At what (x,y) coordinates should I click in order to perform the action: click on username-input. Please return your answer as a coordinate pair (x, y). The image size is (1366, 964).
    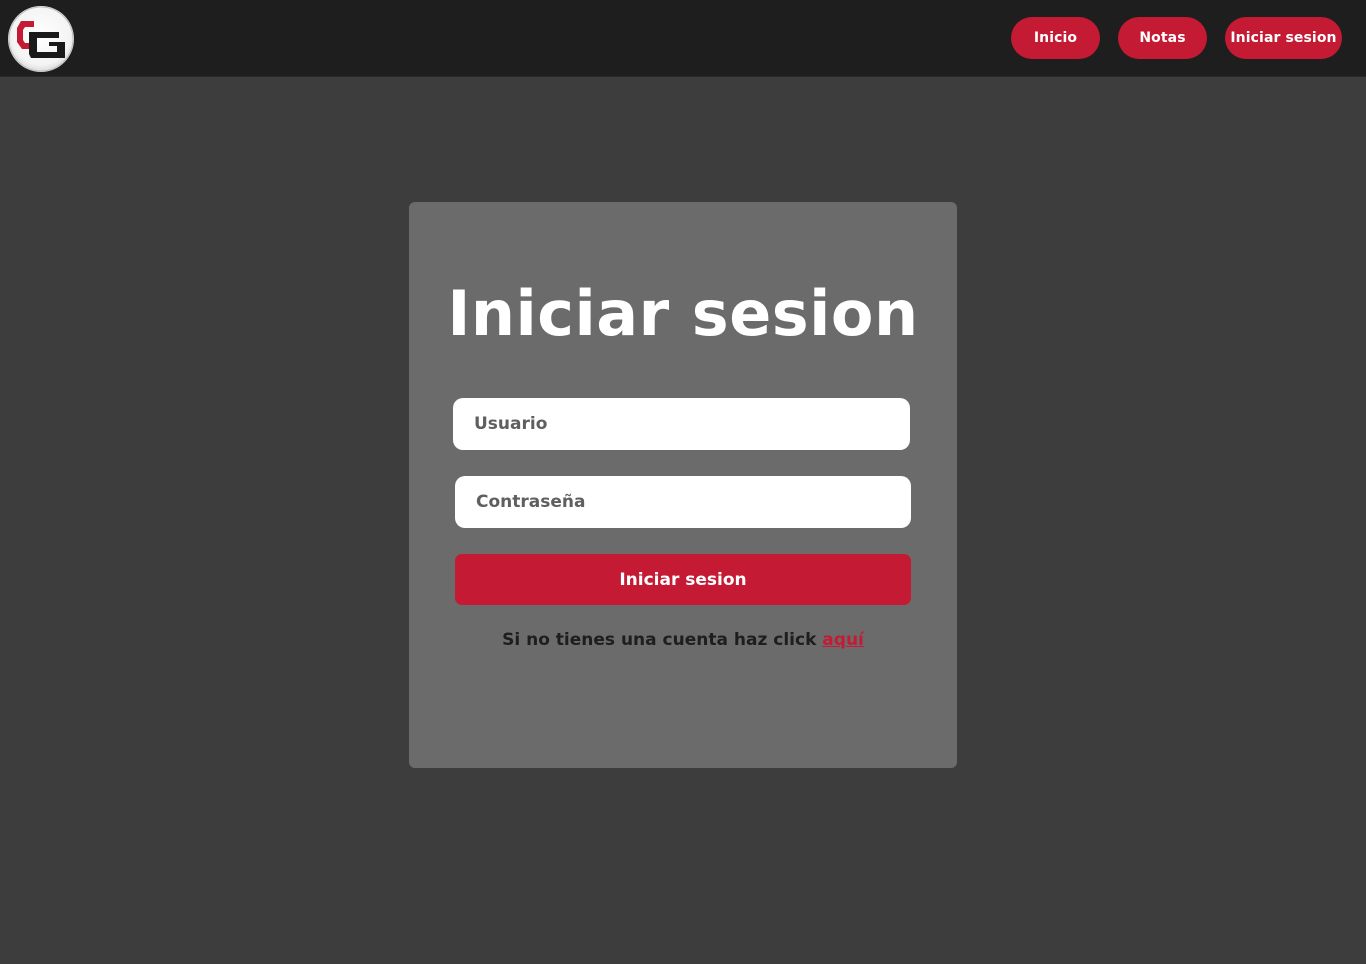
    Looking at the image, I should click on (681, 424).